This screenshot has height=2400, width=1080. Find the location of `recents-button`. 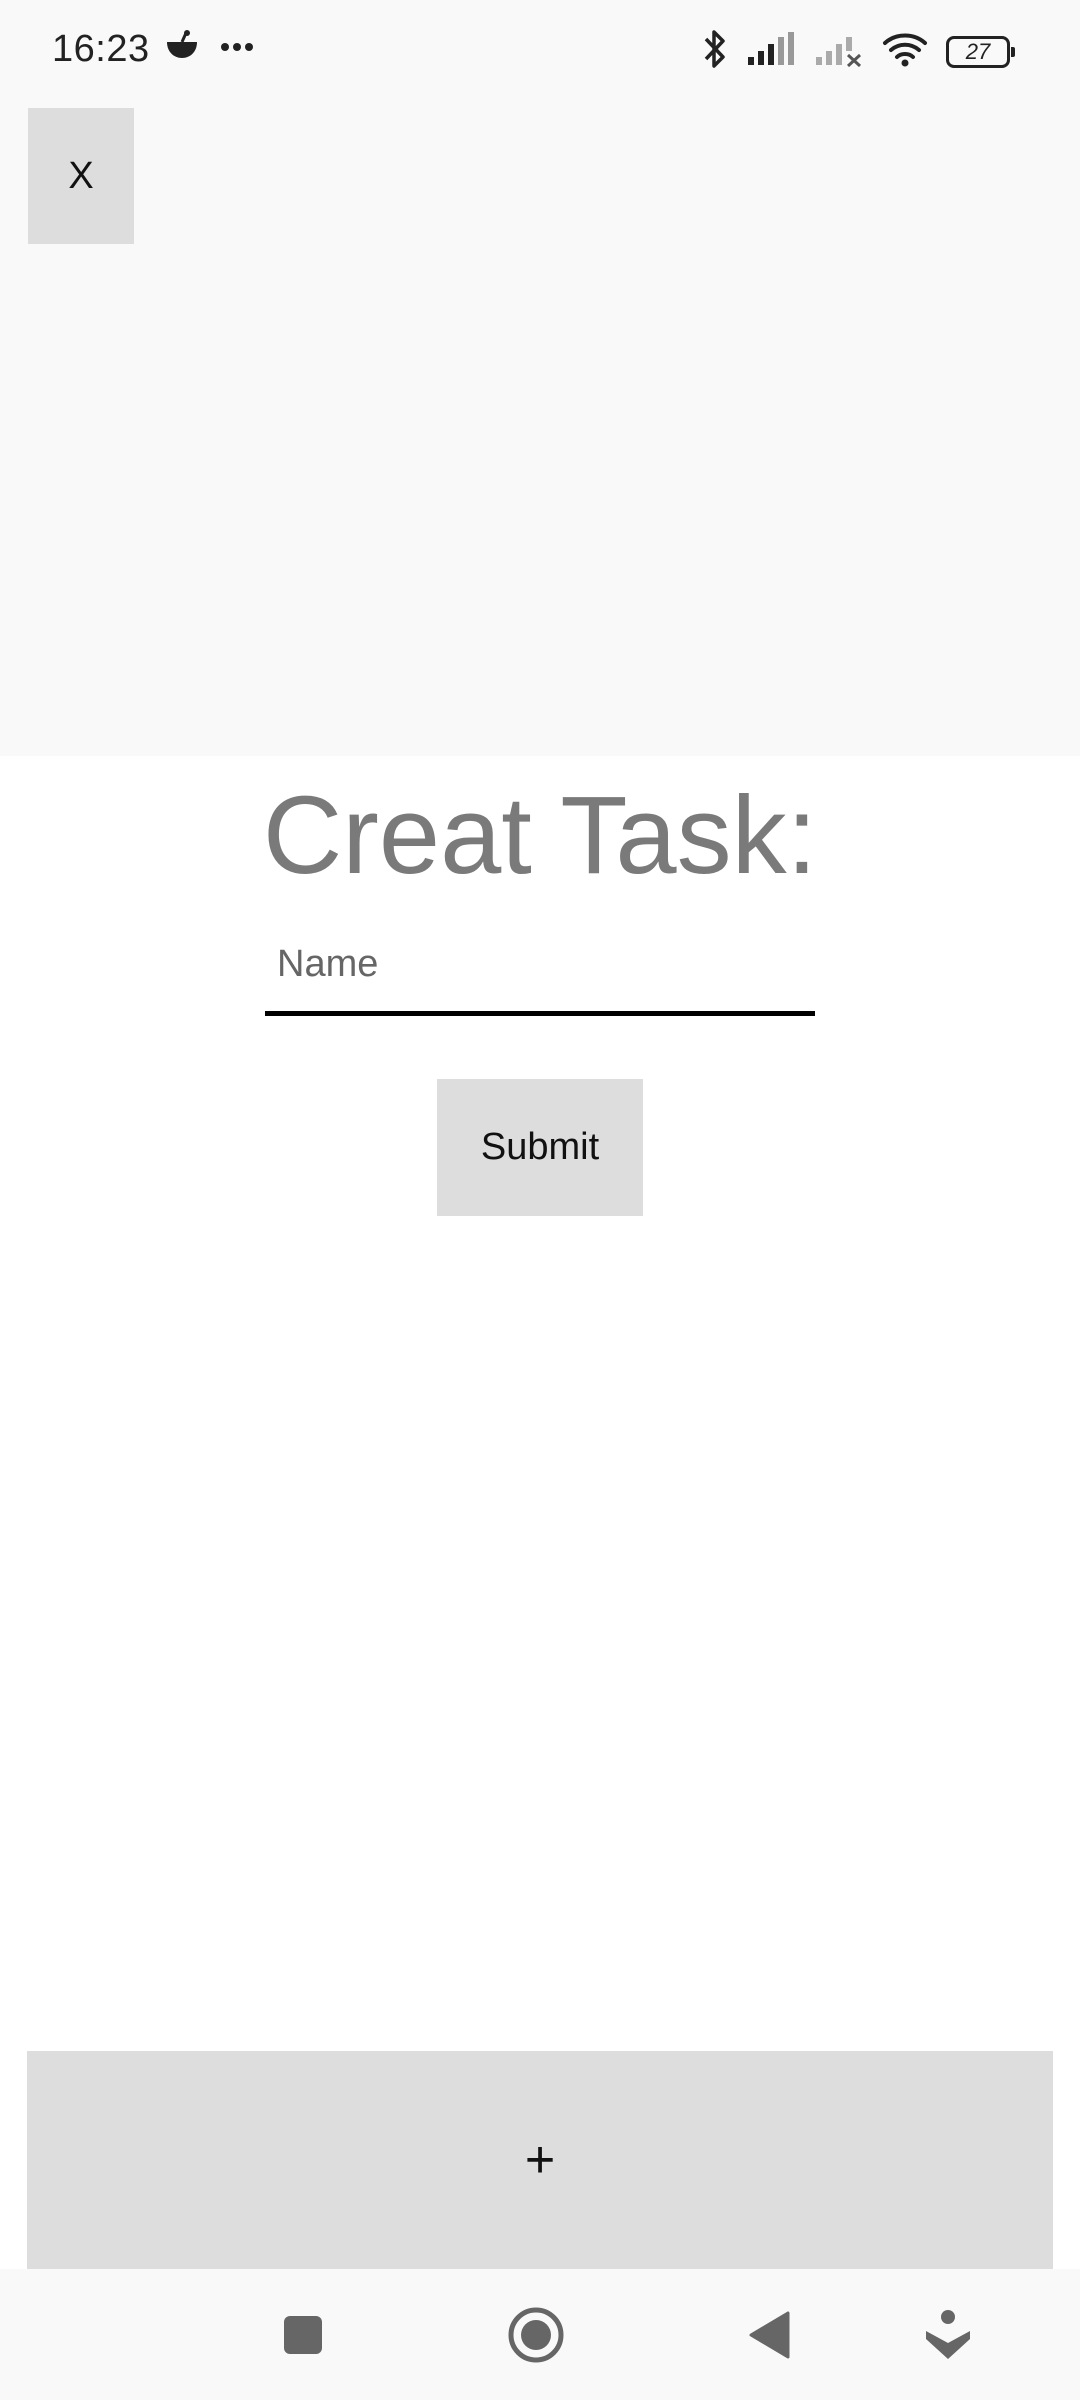

recents-button is located at coordinates (303, 2334).